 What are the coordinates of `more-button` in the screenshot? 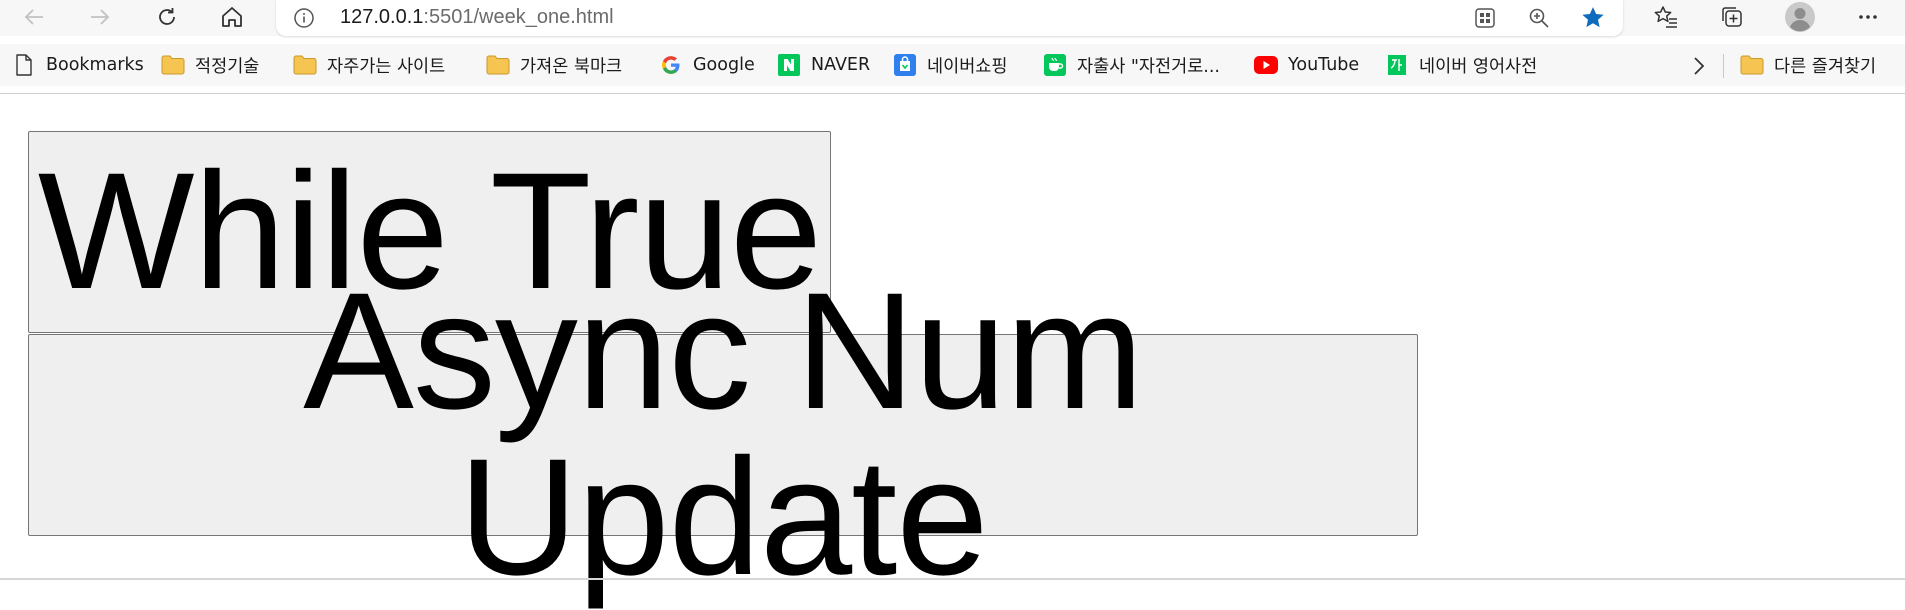 It's located at (1868, 17).